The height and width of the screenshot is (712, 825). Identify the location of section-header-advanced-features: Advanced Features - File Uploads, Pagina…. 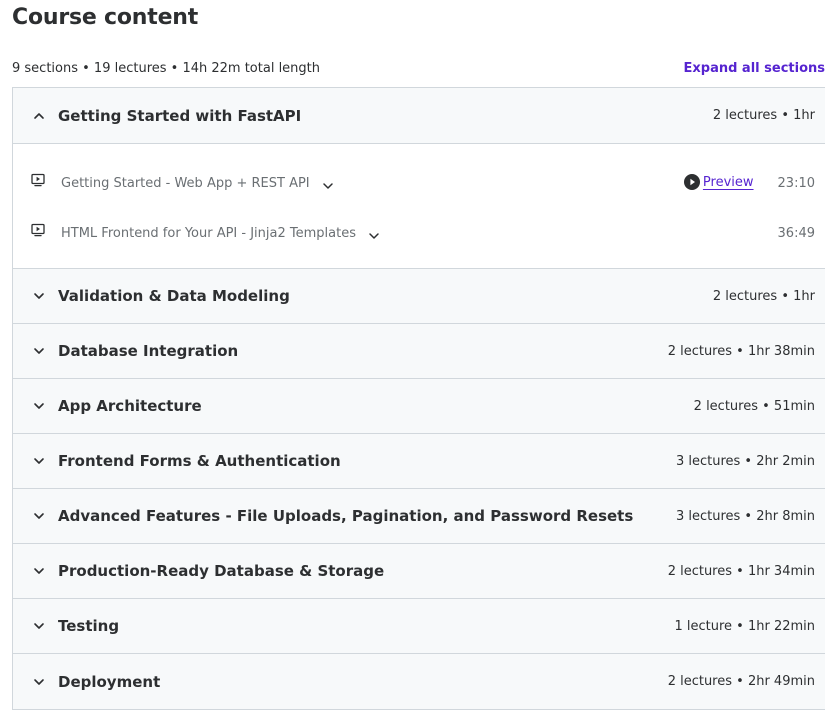
(419, 516).